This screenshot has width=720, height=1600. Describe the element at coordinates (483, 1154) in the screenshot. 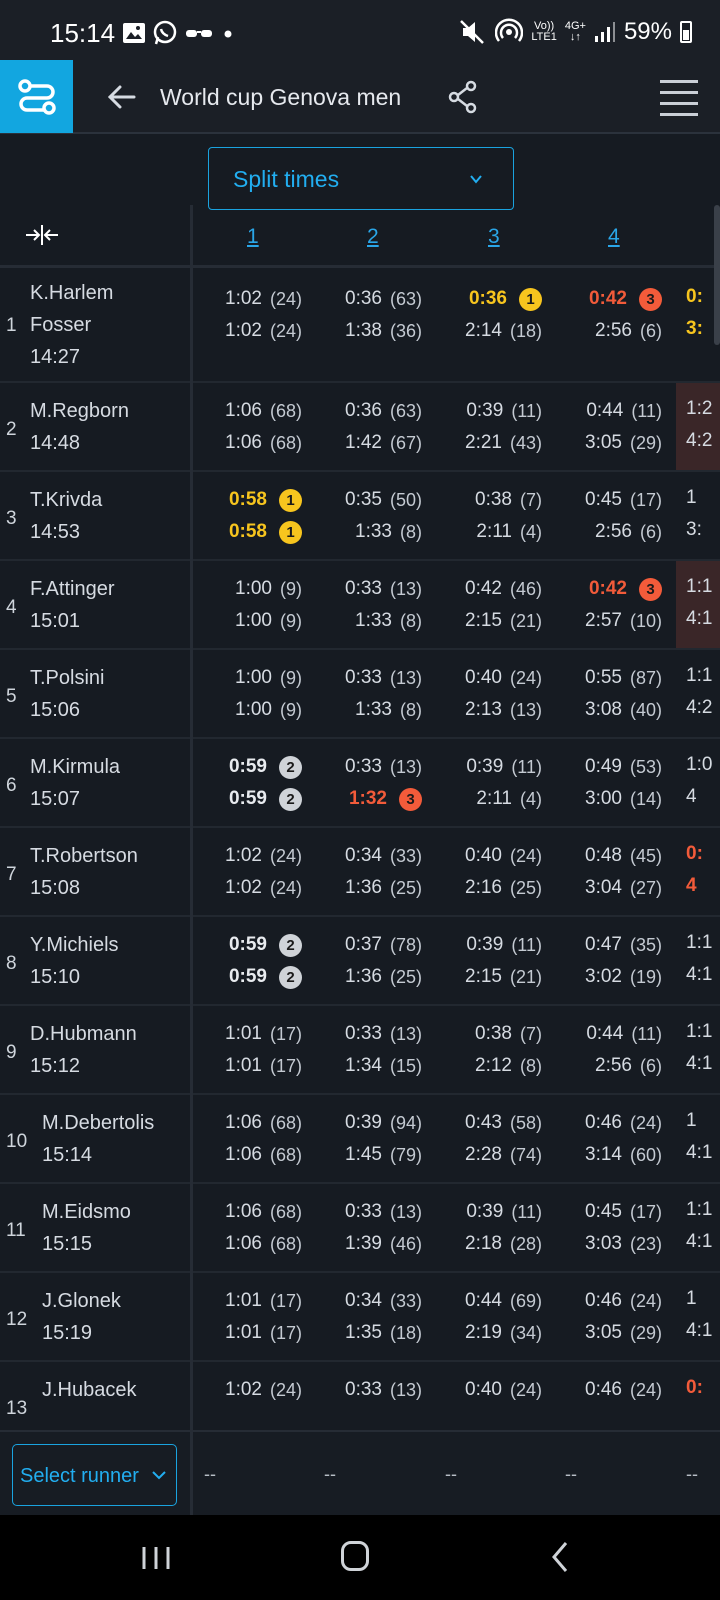

I see `split-time: 2:28` at that location.